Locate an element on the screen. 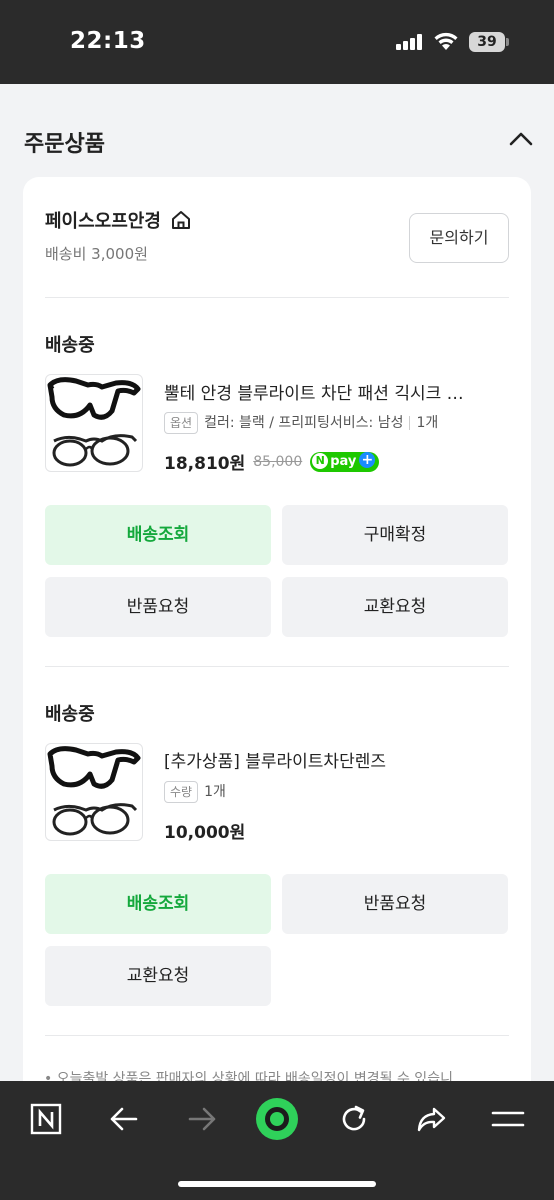  cellular-signal-icon is located at coordinates (409, 42).